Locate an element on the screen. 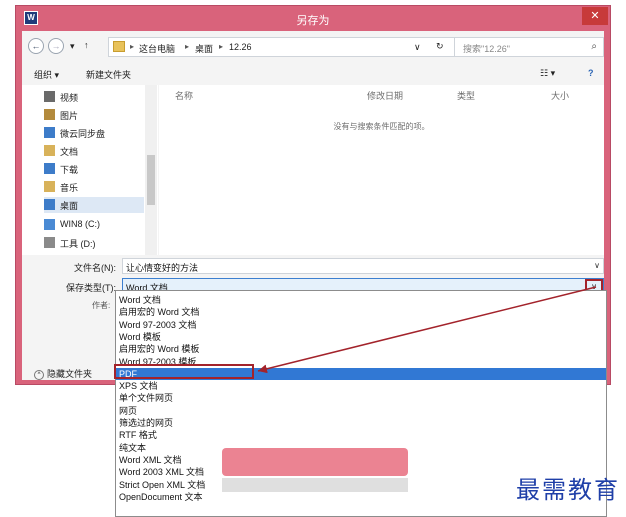 Image resolution: width=626 pixels, height=517 pixels. address-dropdown-icon: ∨ is located at coordinates (417, 47).